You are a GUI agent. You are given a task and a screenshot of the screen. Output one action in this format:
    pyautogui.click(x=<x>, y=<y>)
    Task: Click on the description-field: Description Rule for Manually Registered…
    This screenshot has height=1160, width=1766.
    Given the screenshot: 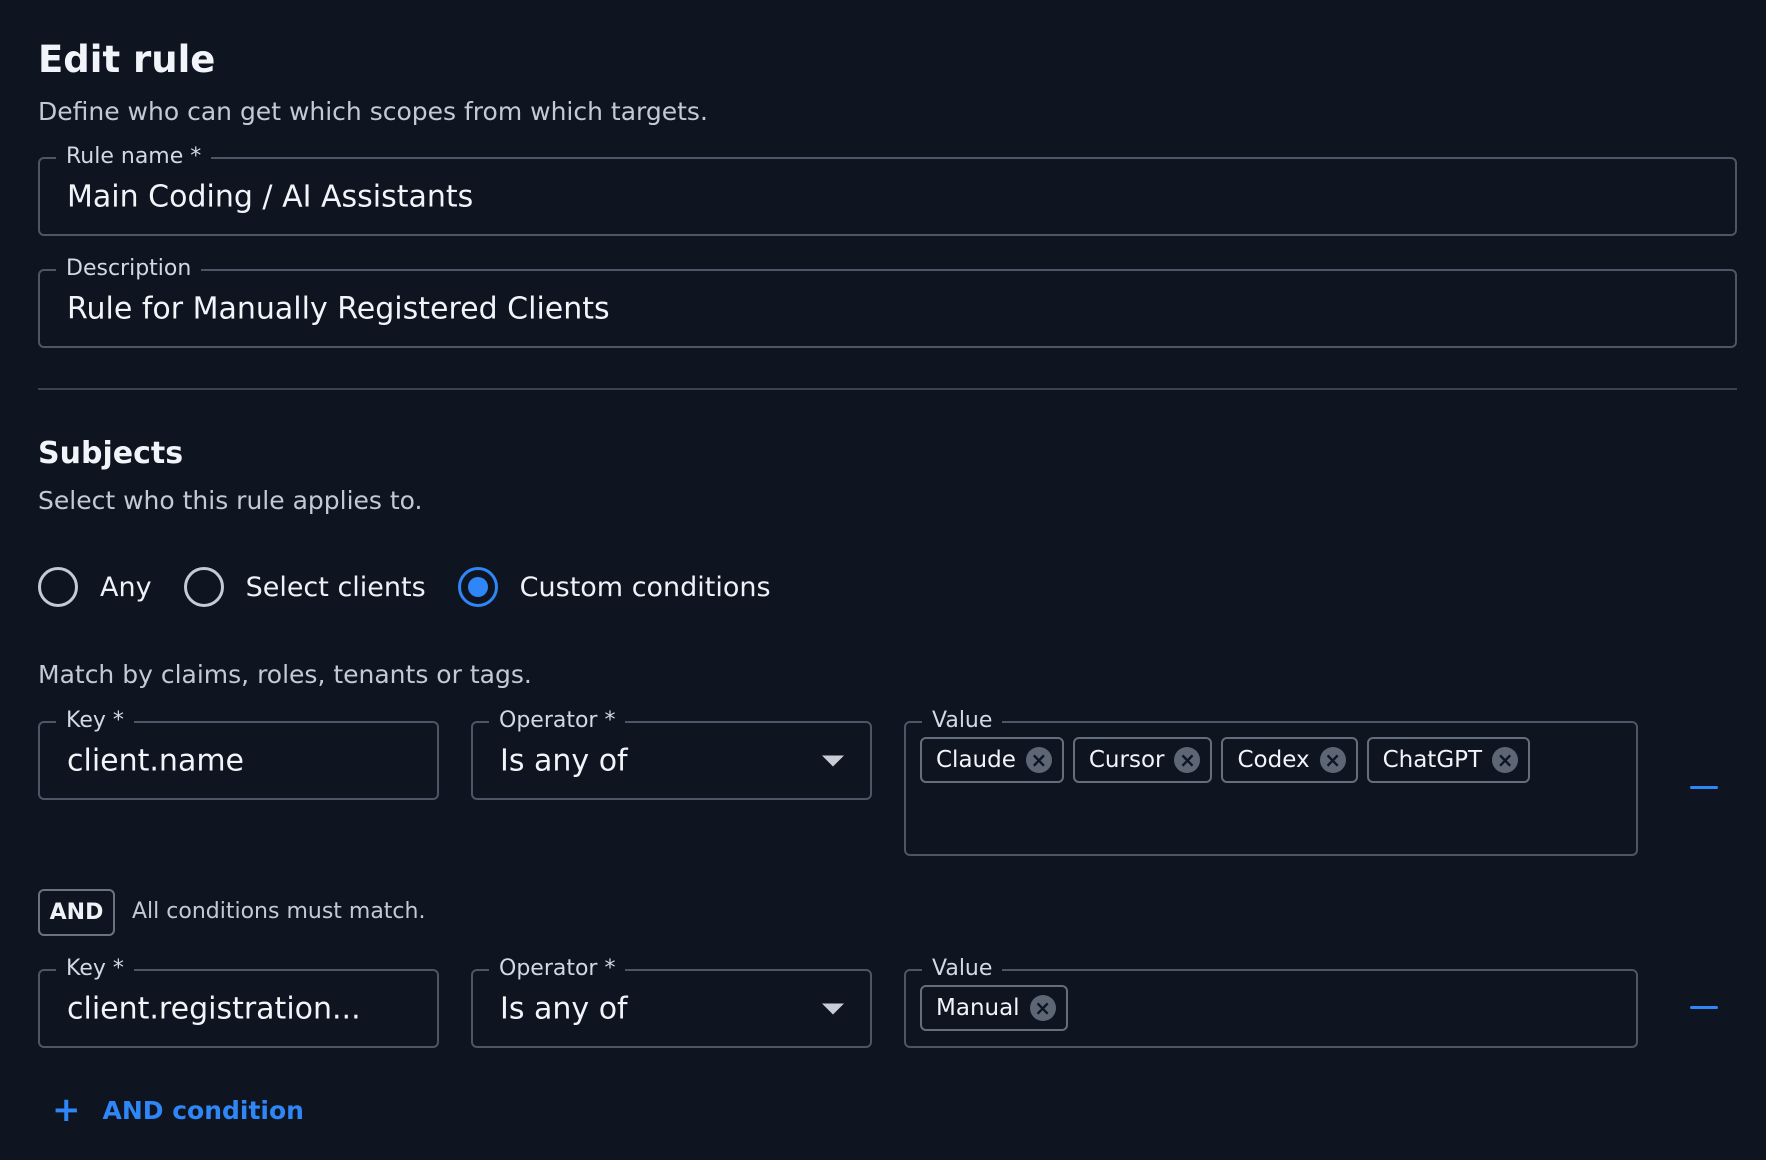 What is the action you would take?
    pyautogui.click(x=887, y=301)
    